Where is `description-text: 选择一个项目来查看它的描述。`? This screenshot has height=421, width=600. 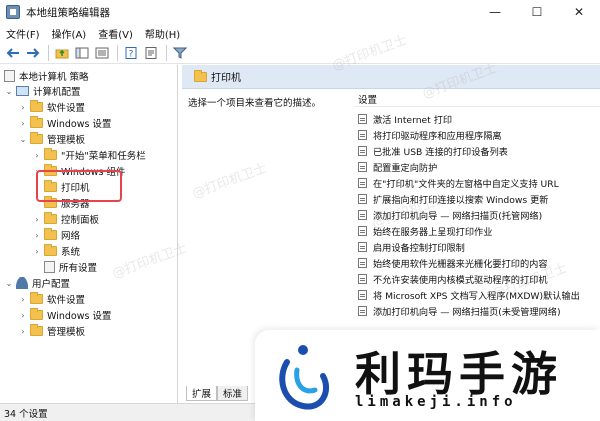 description-text: 选择一个项目来查看它的描述。 is located at coordinates (255, 103).